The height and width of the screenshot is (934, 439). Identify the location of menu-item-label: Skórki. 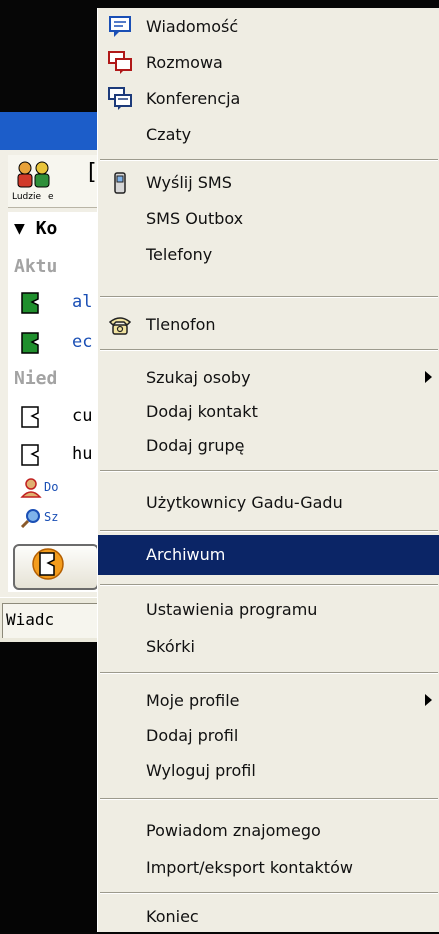
(170, 646).